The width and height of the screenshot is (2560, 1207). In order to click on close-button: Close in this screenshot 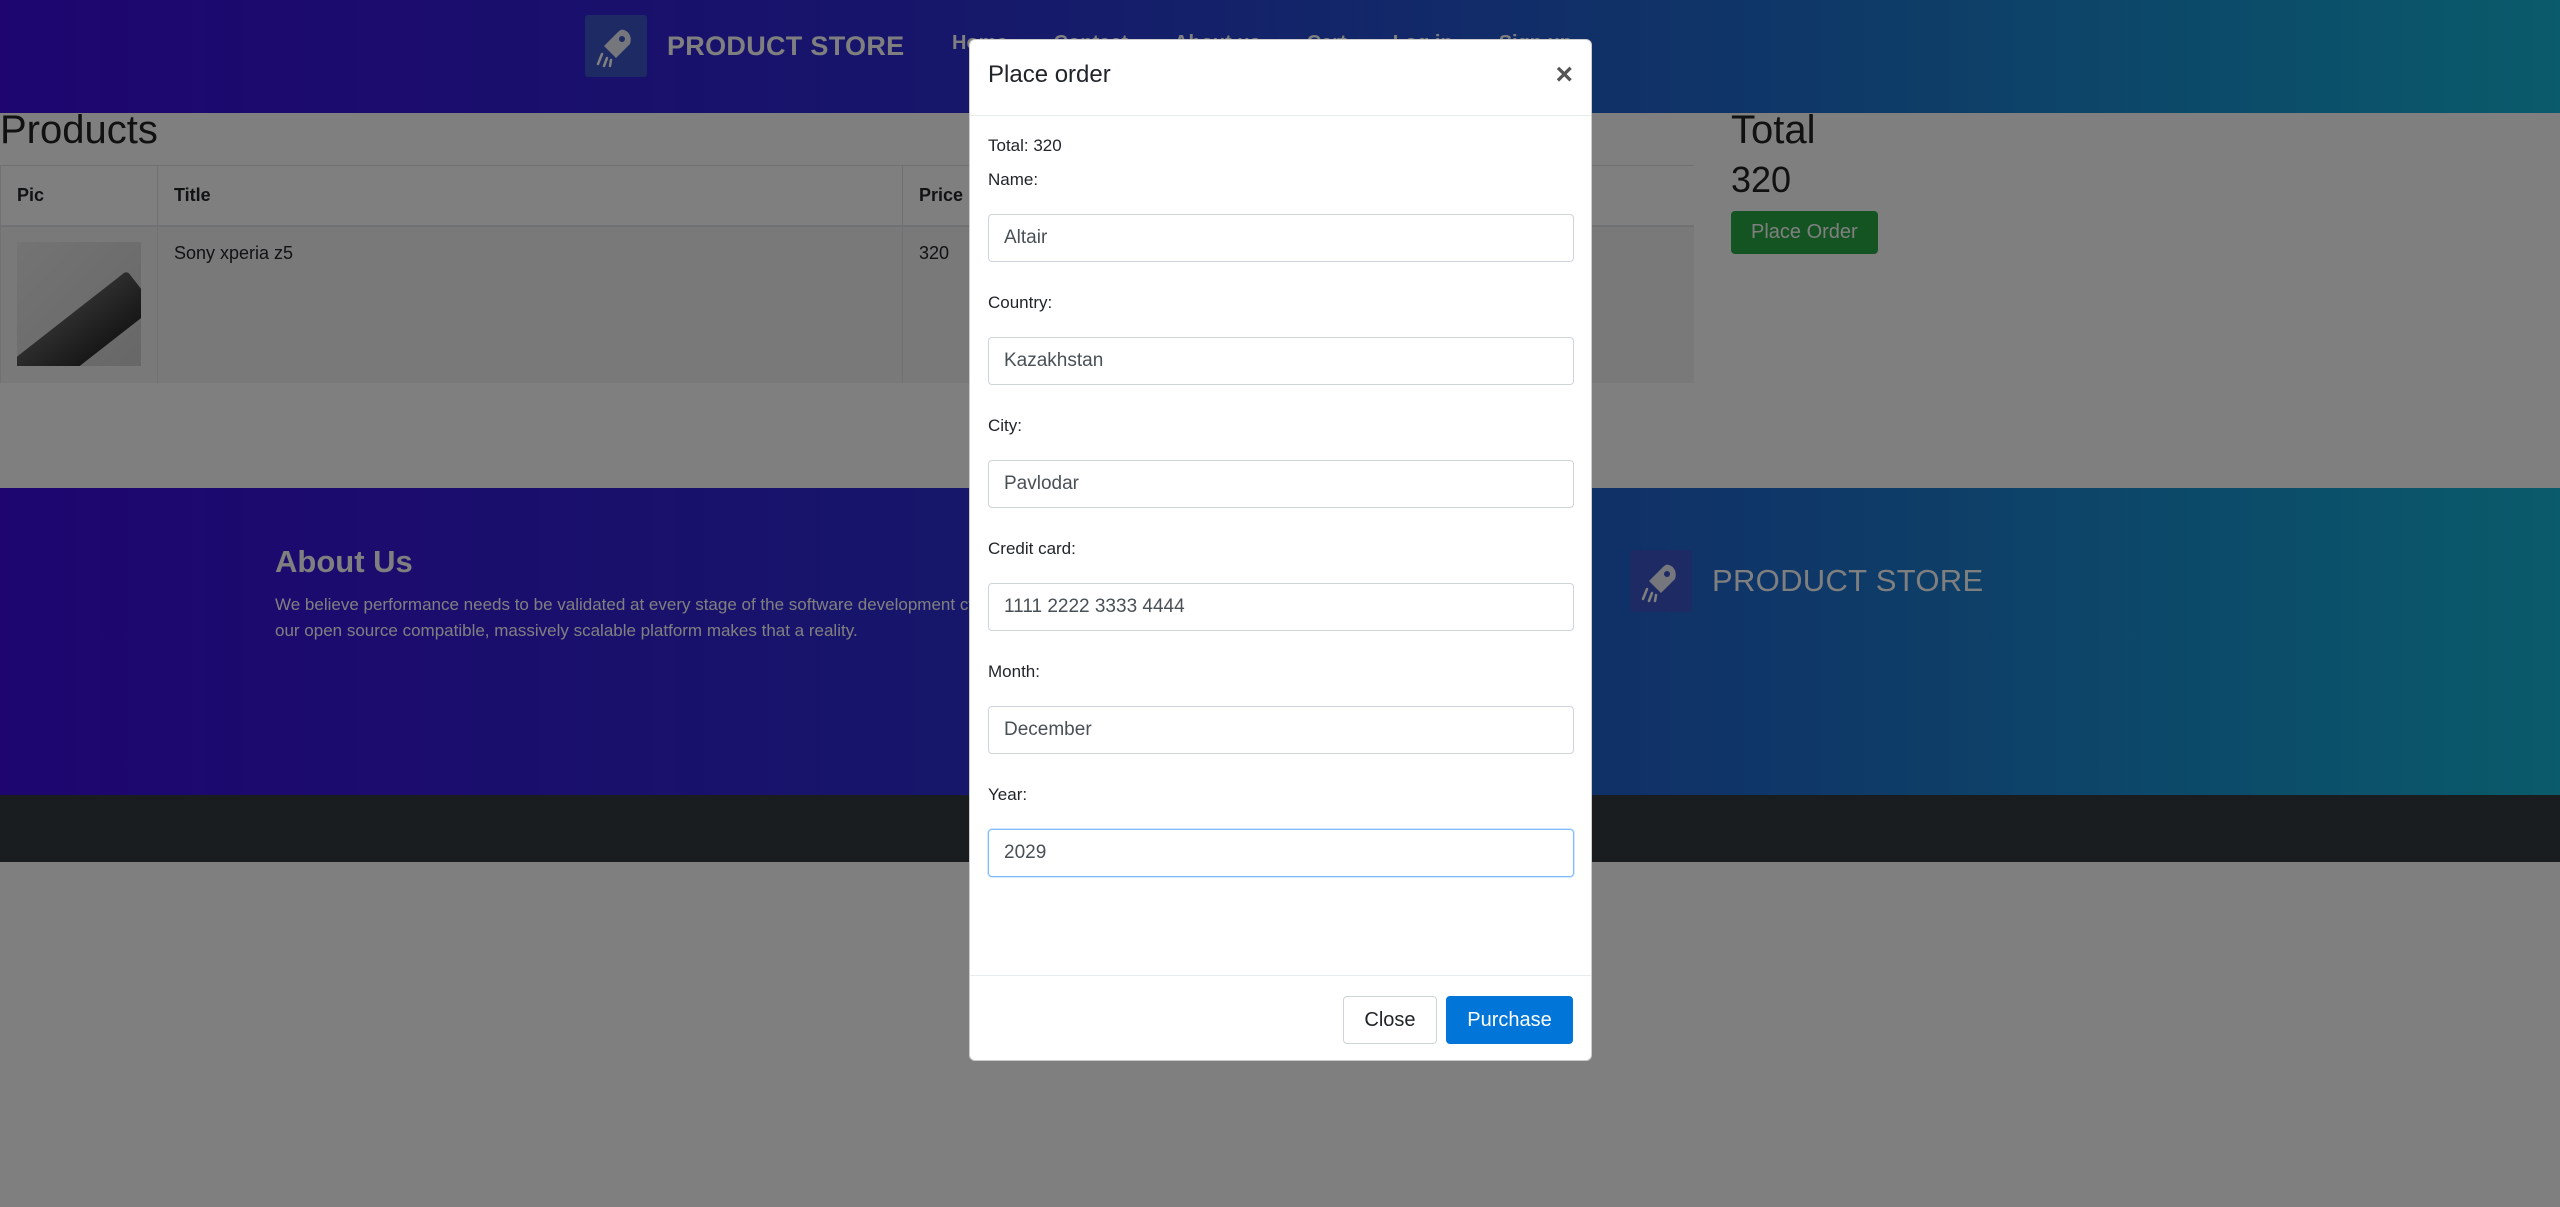, I will do `click(1390, 1020)`.